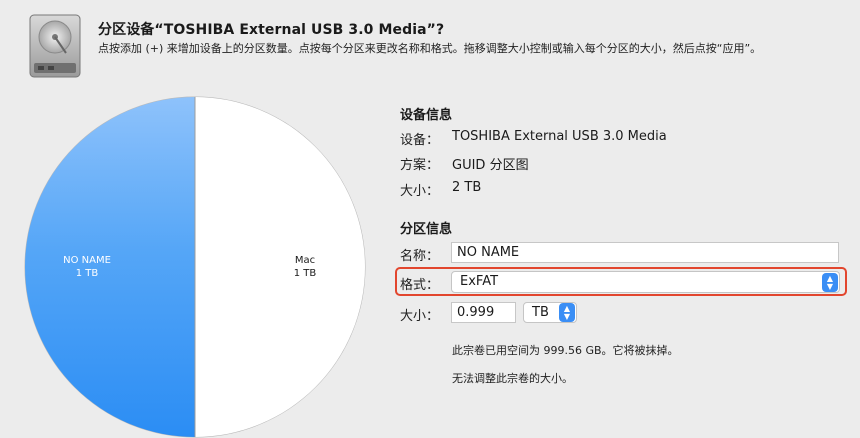  I want to click on partition-size-label: 大小：, so click(420, 316).